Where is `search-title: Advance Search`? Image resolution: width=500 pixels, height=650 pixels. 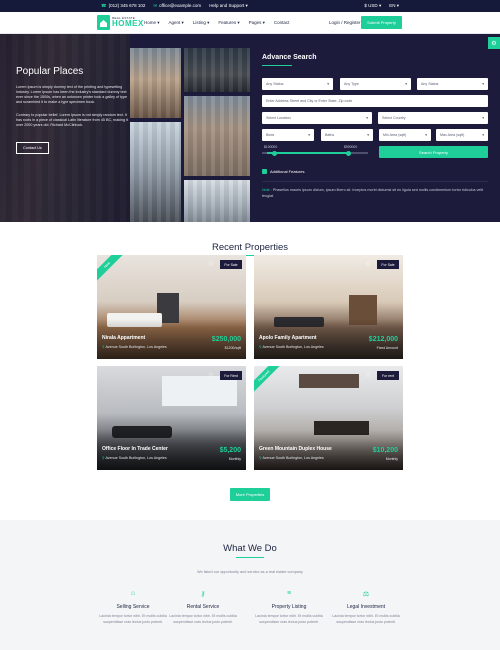
search-title: Advance Search is located at coordinates (289, 57).